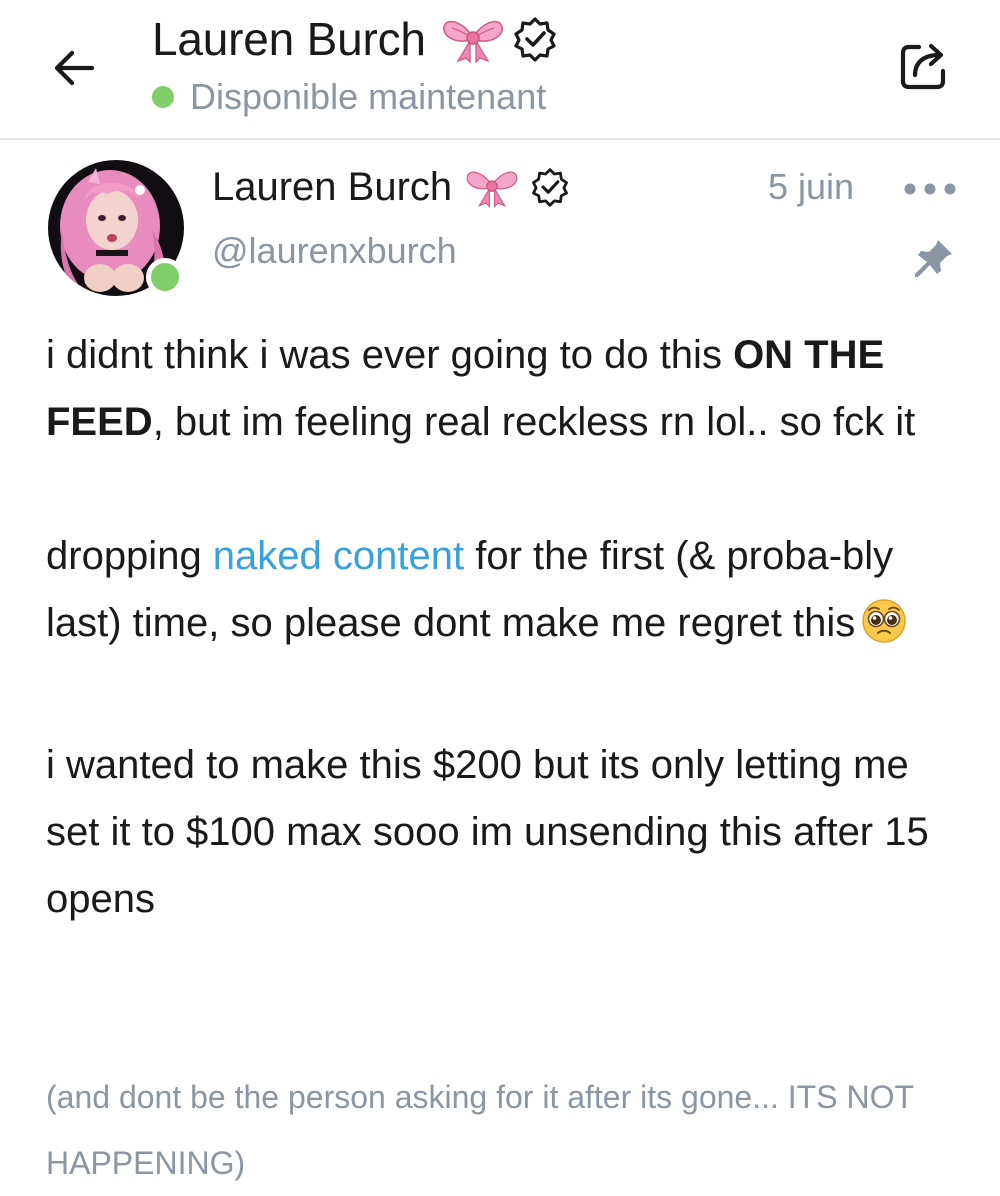 The height and width of the screenshot is (1196, 1000). I want to click on post-author: Lauren Burch, so click(391, 187).